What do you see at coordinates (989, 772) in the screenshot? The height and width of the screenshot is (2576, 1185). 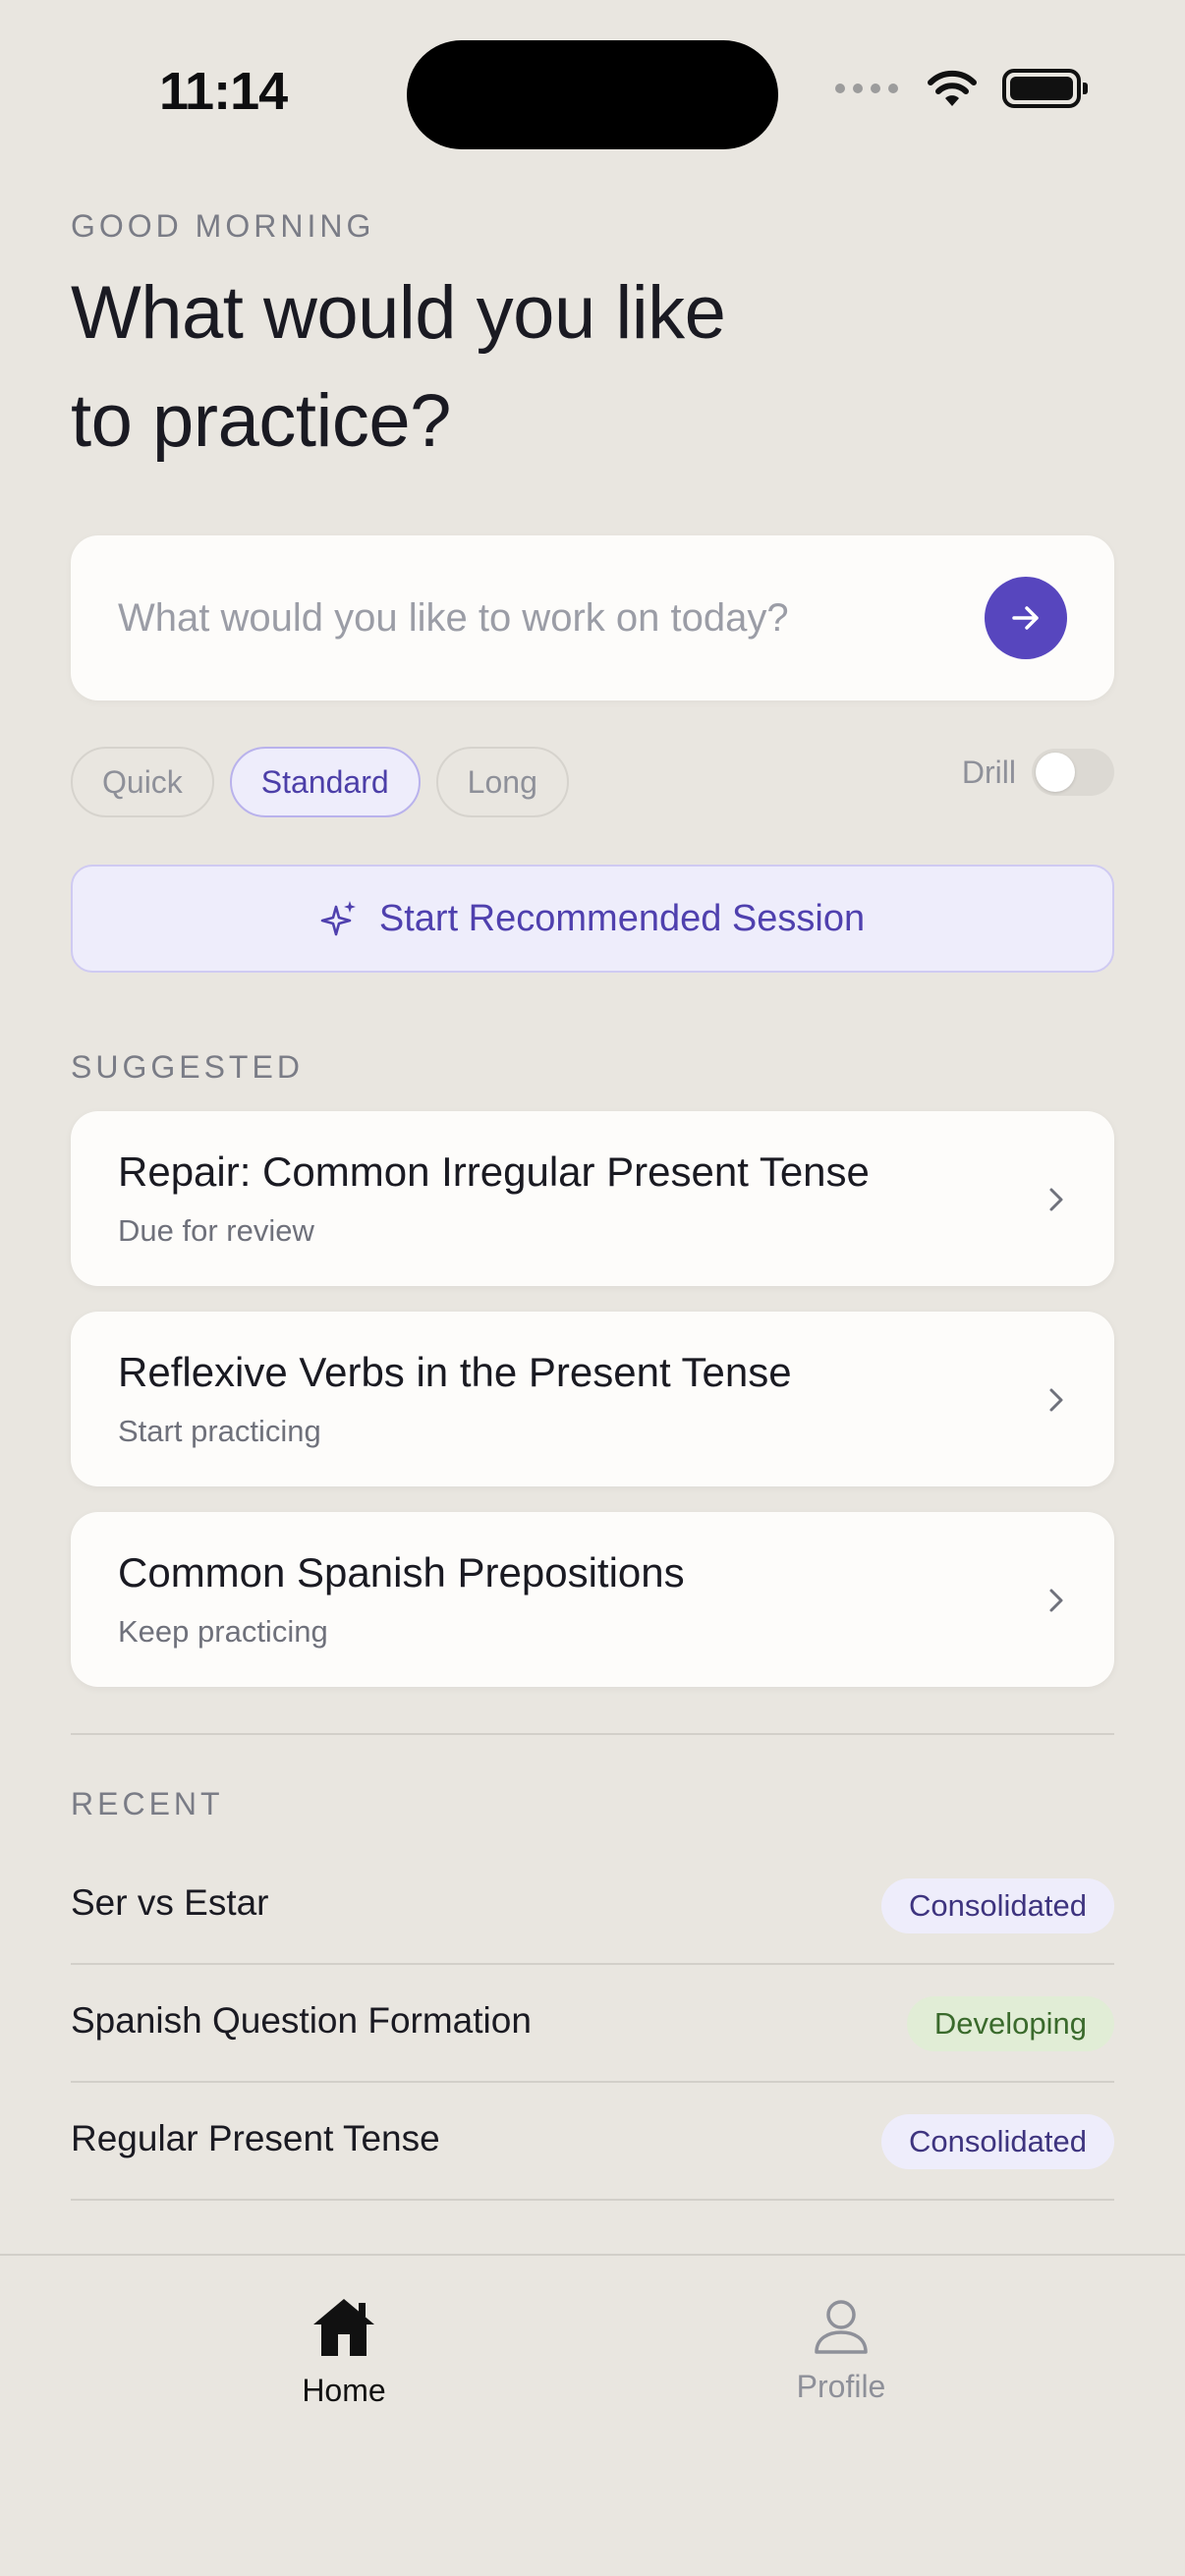 I see `drill-label: Drill` at bounding box center [989, 772].